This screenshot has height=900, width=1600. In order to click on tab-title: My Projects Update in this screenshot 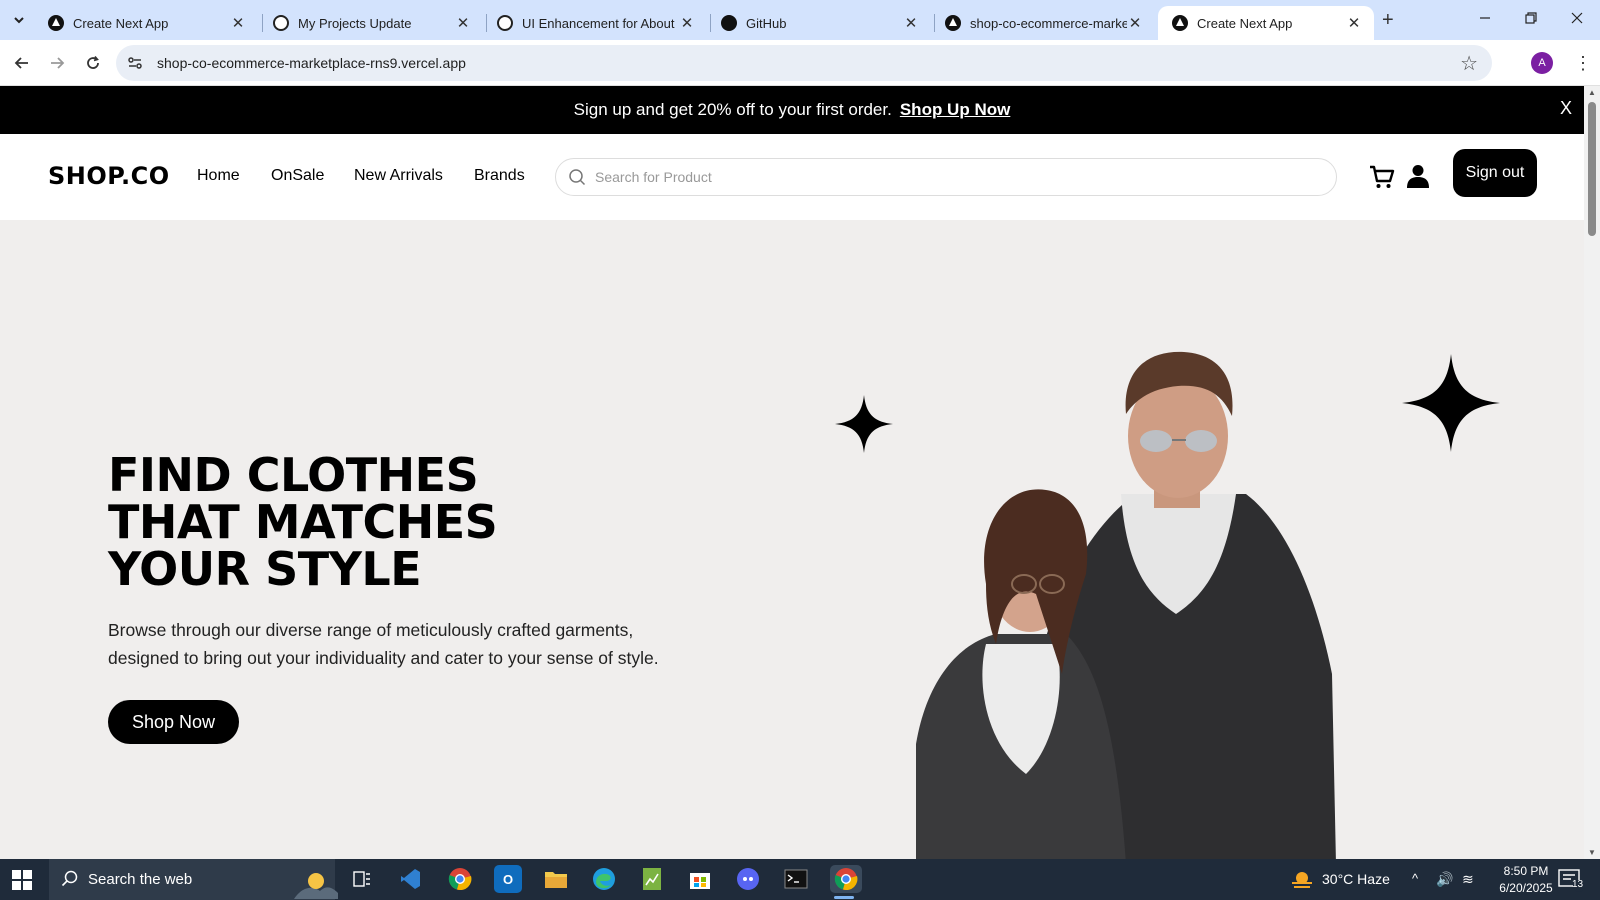, I will do `click(355, 23)`.